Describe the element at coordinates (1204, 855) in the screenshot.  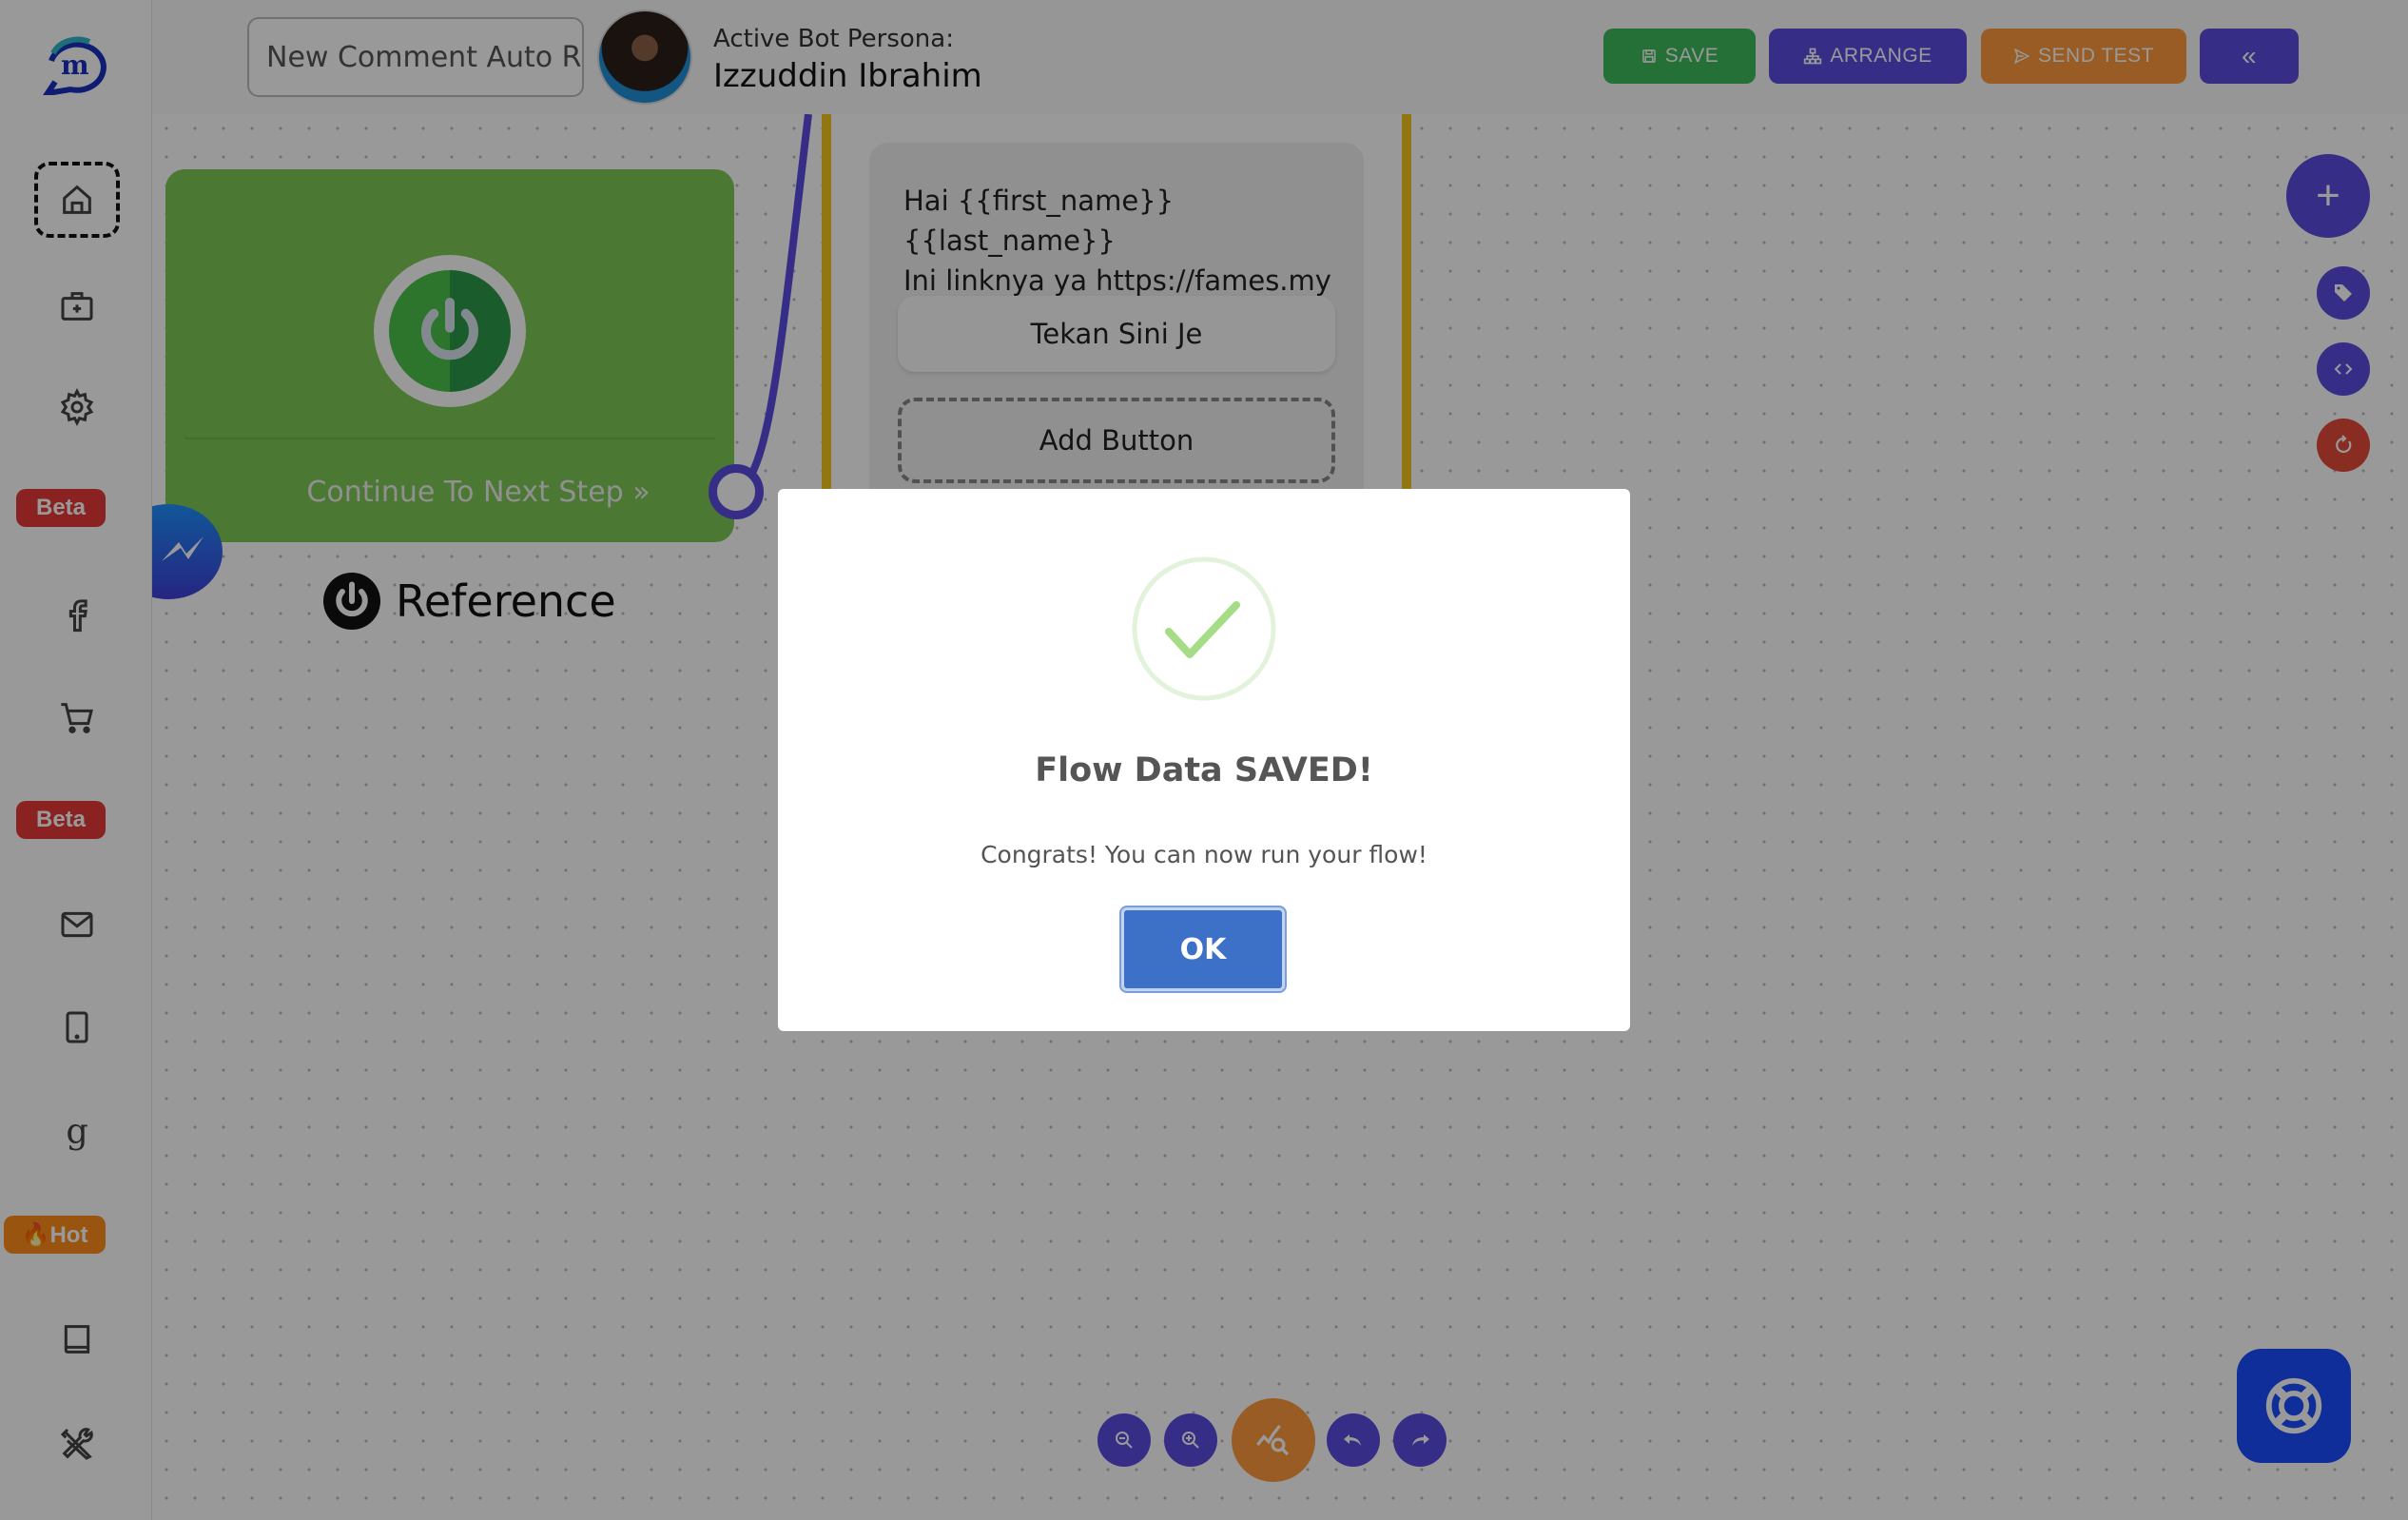
I see `dialog-message: Congrats! You can now run your flow!` at that location.